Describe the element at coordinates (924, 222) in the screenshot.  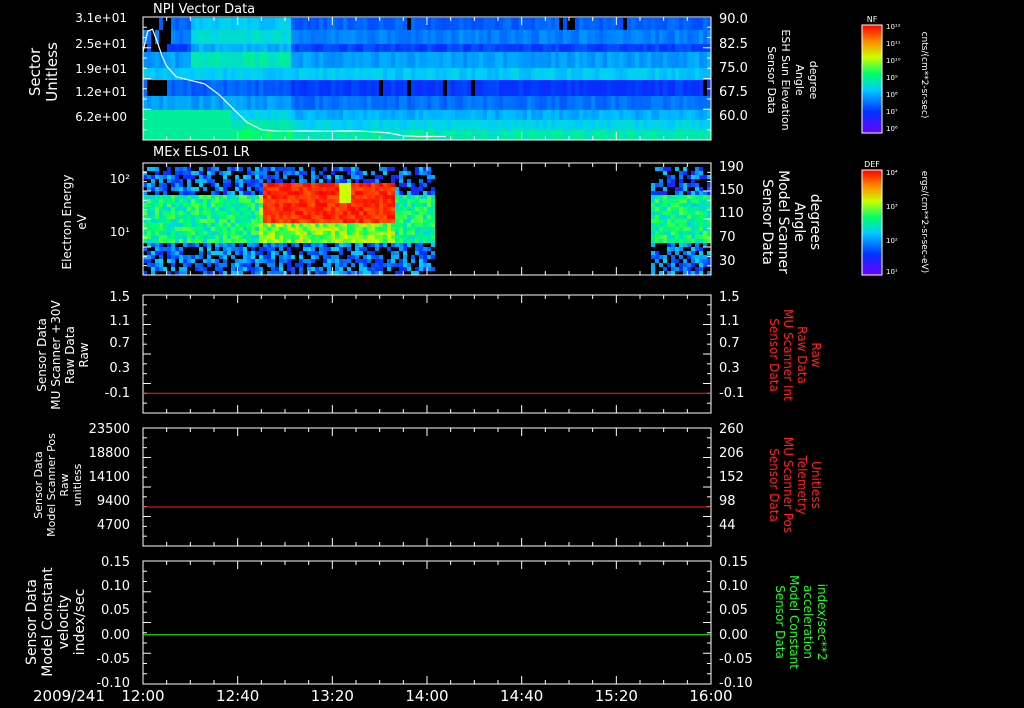
I see `def-colorbar-unit: ergs/(cm**2-sr-sec-eV)` at that location.